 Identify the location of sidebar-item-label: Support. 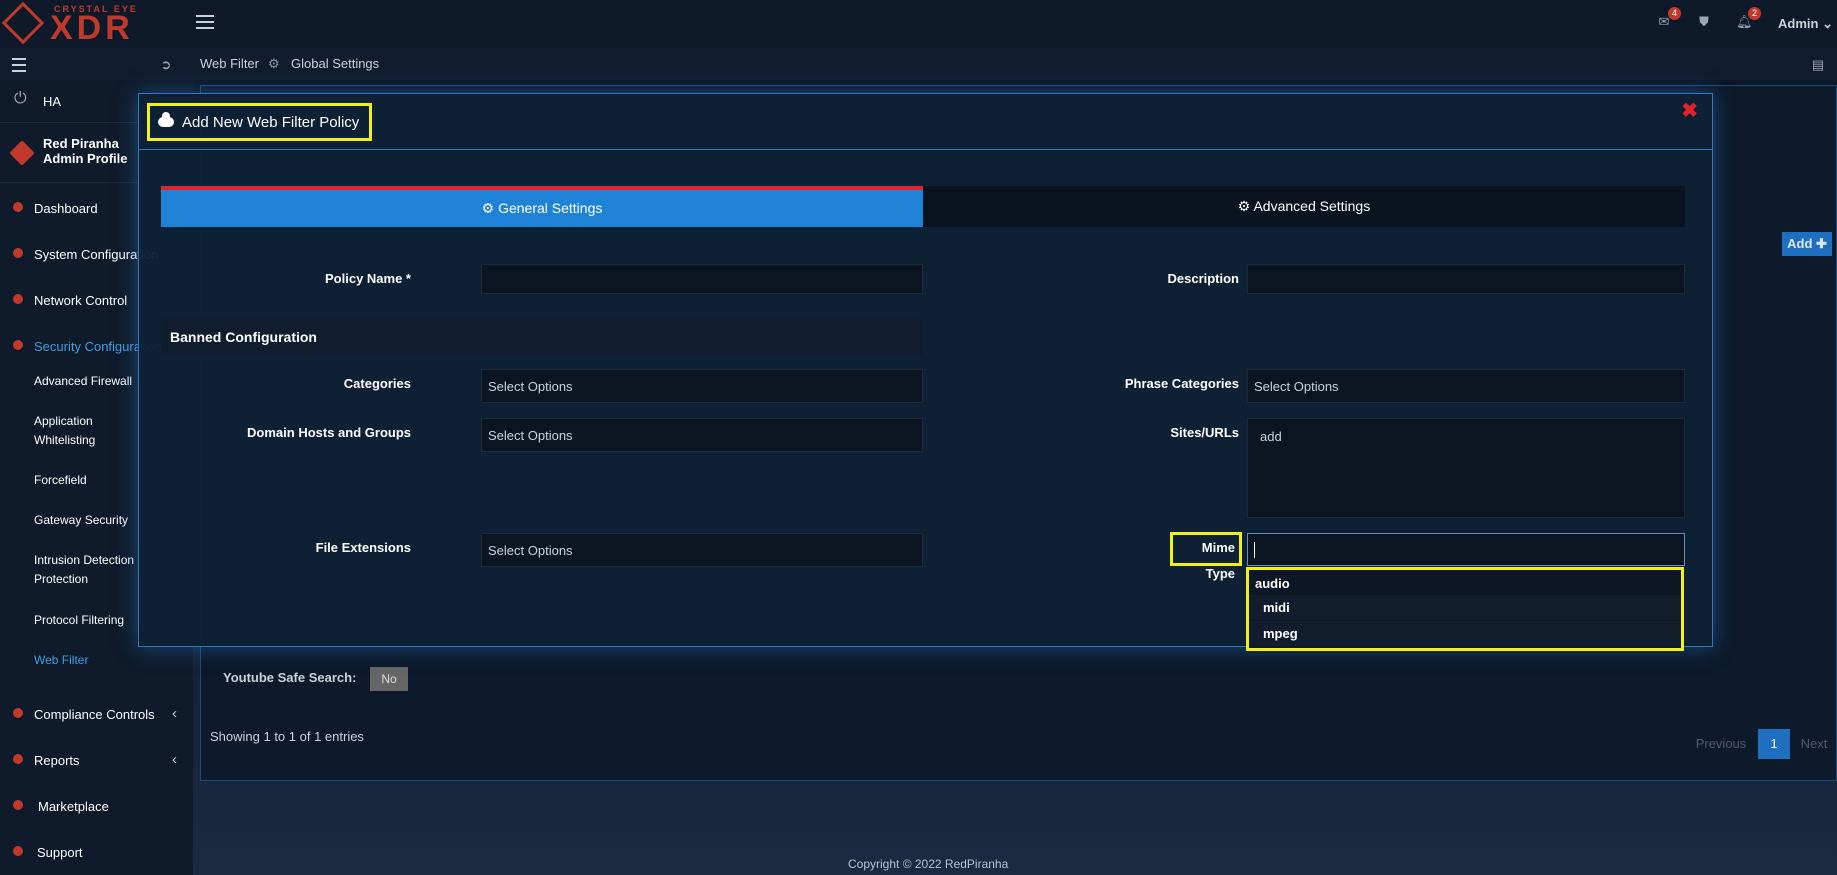
(60, 852).